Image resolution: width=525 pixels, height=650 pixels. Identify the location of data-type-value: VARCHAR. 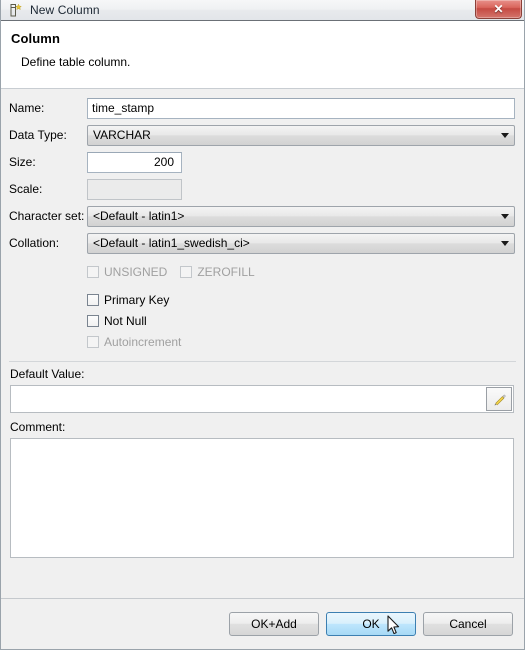
(122, 135).